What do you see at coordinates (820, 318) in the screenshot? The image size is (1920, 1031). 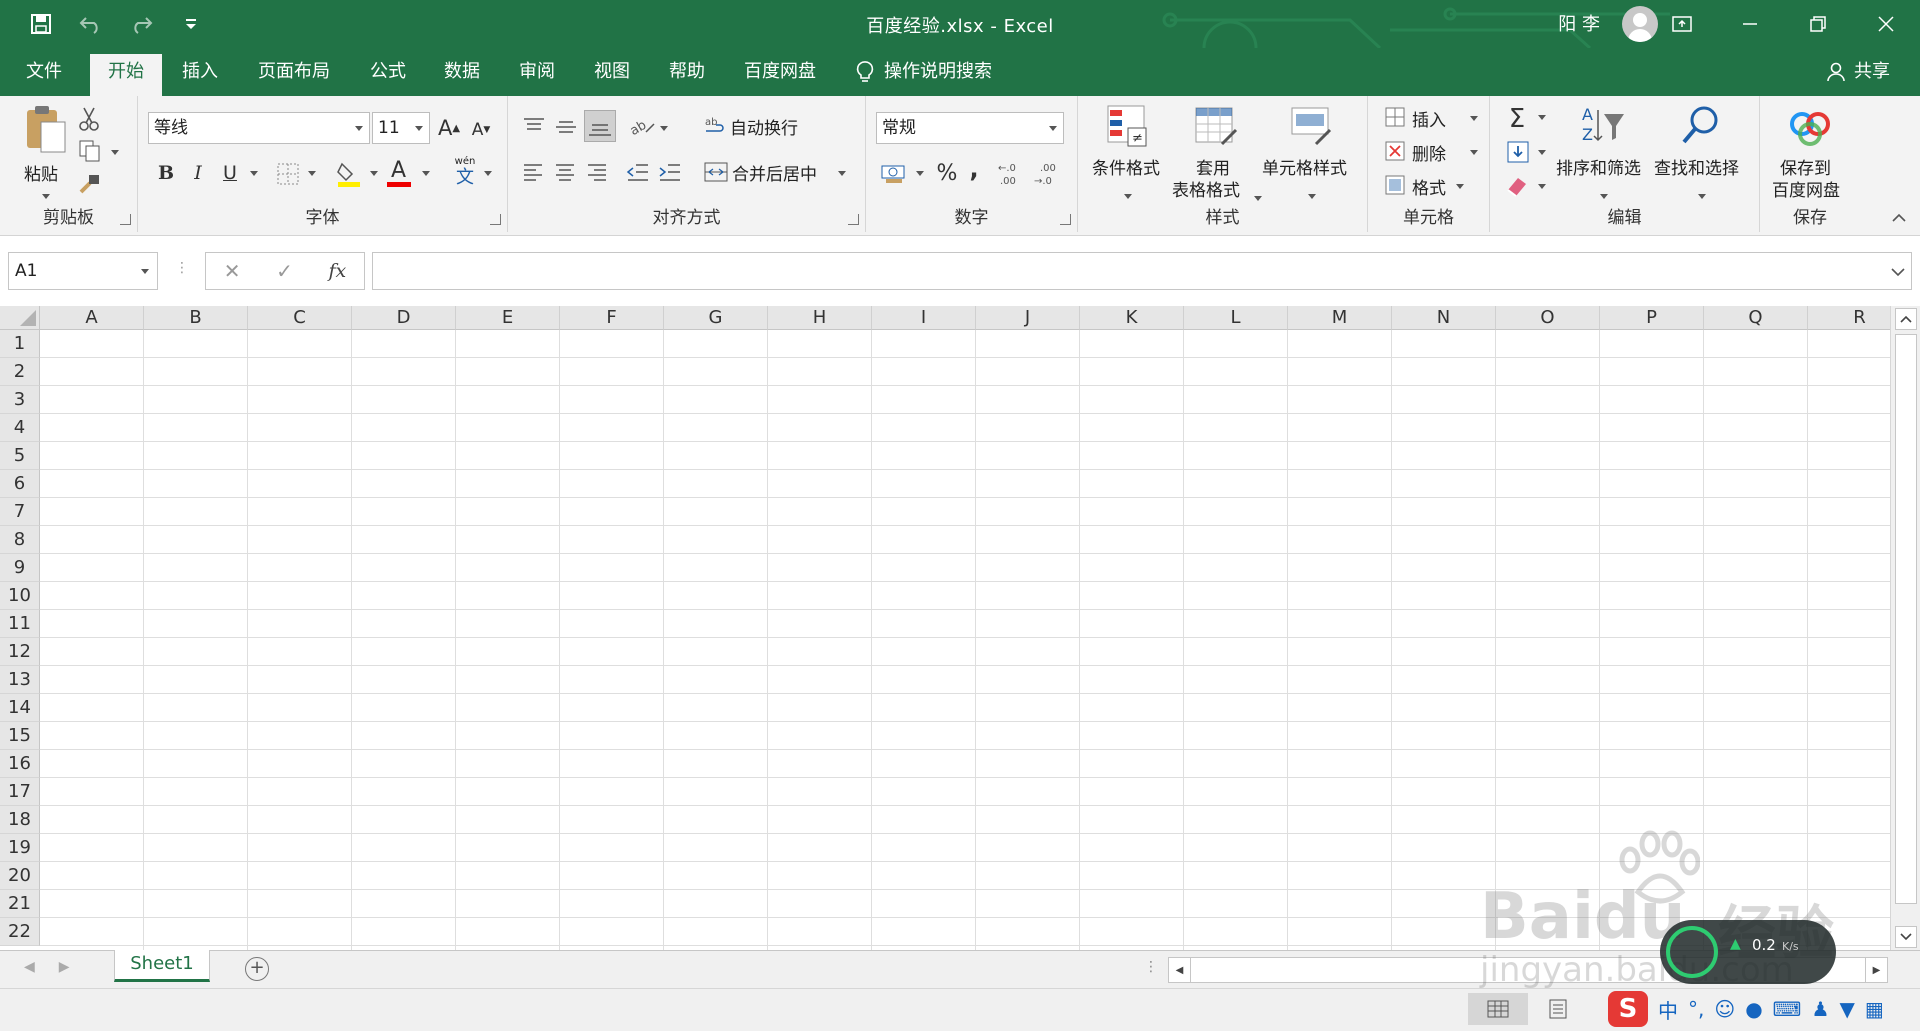 I see `column-header-h: H` at bounding box center [820, 318].